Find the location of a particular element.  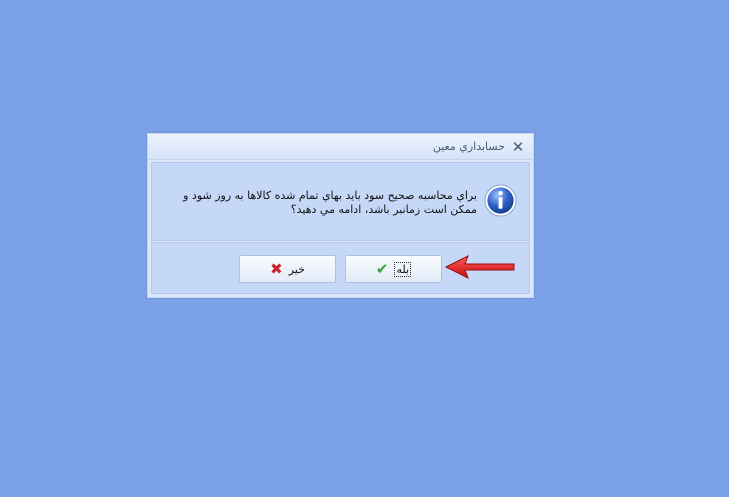

check-icon: ✔ is located at coordinates (382, 268).